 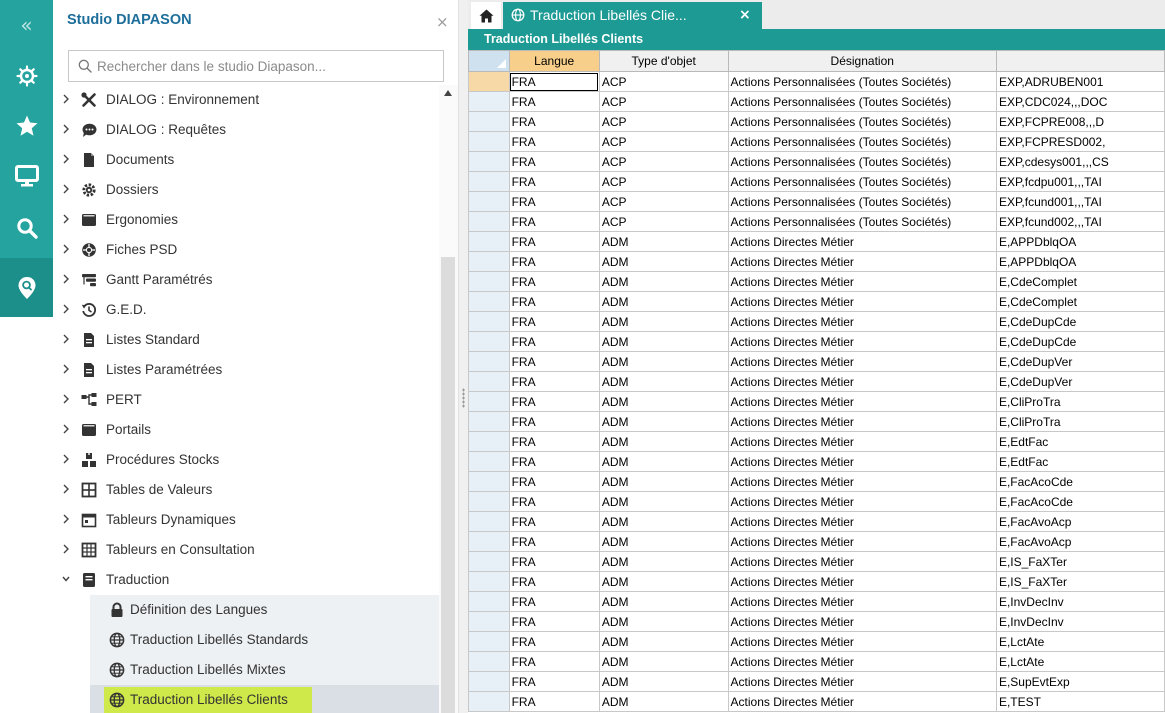 I want to click on column-header-type-objet: Type d'objet, so click(x=663, y=61).